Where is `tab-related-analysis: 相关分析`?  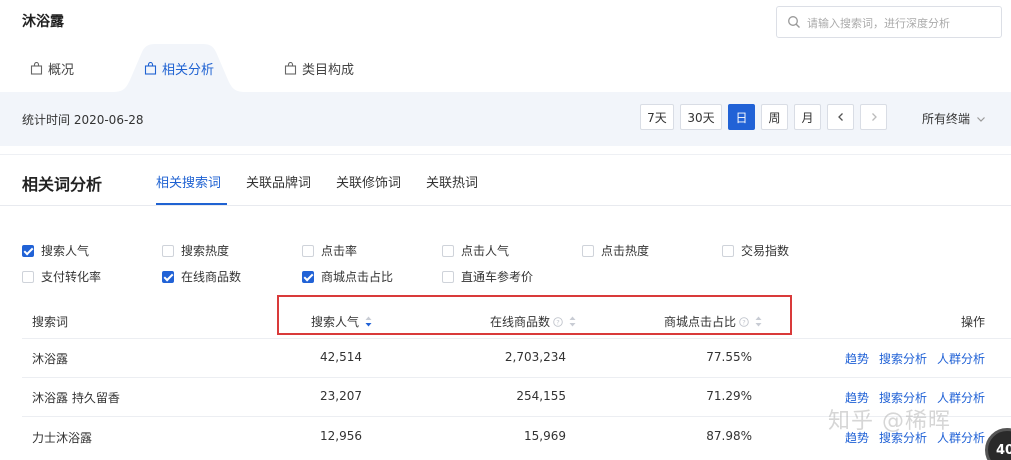 tab-related-analysis: 相关分析 is located at coordinates (179, 68).